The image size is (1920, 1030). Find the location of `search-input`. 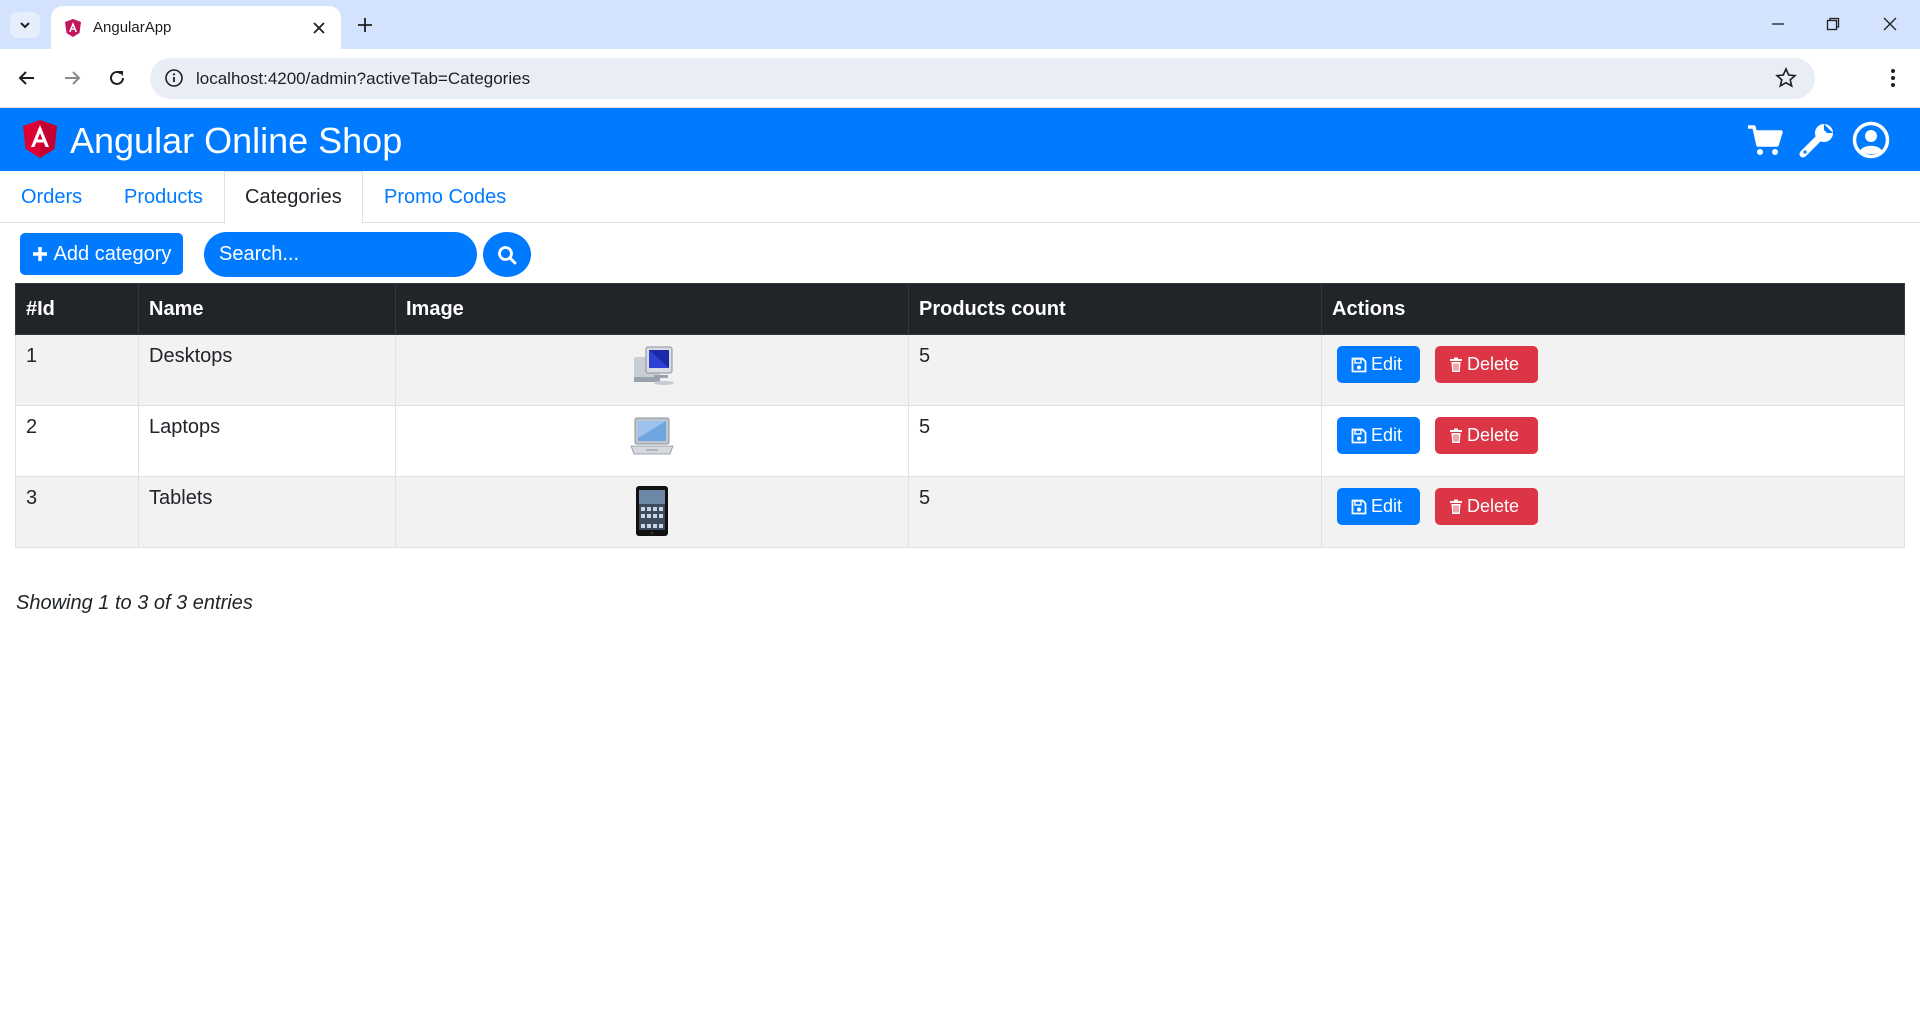

search-input is located at coordinates (340, 254).